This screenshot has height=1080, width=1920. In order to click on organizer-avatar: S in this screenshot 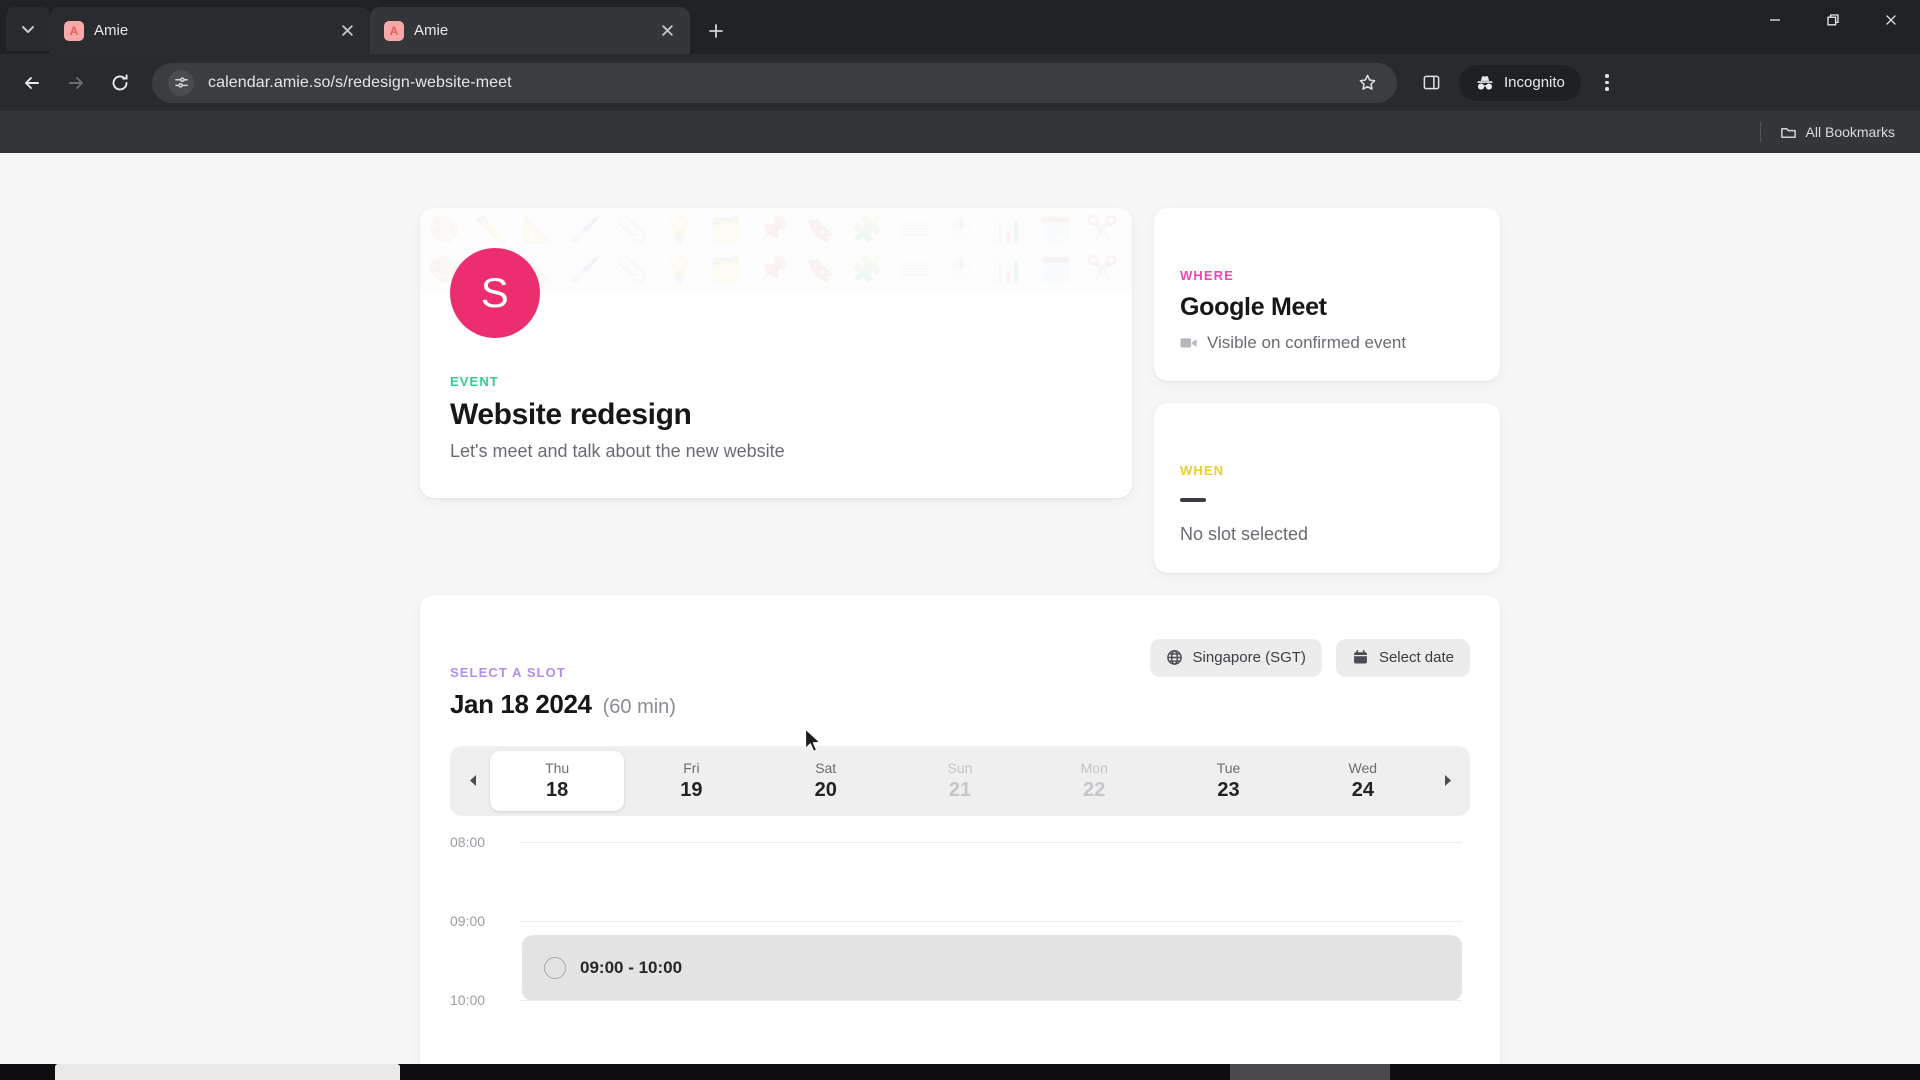, I will do `click(495, 292)`.